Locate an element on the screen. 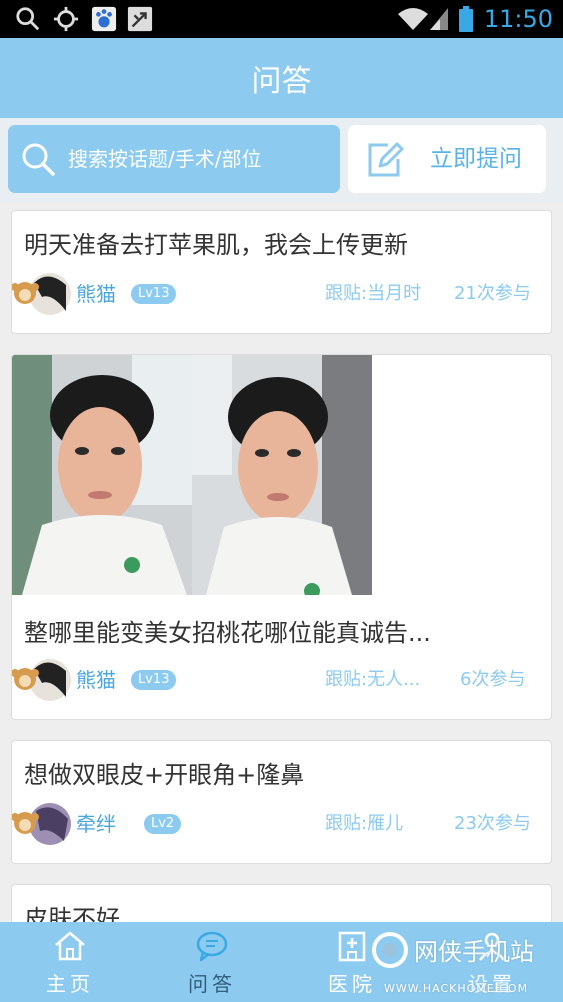  participant-count: 21次参与 is located at coordinates (492, 293).